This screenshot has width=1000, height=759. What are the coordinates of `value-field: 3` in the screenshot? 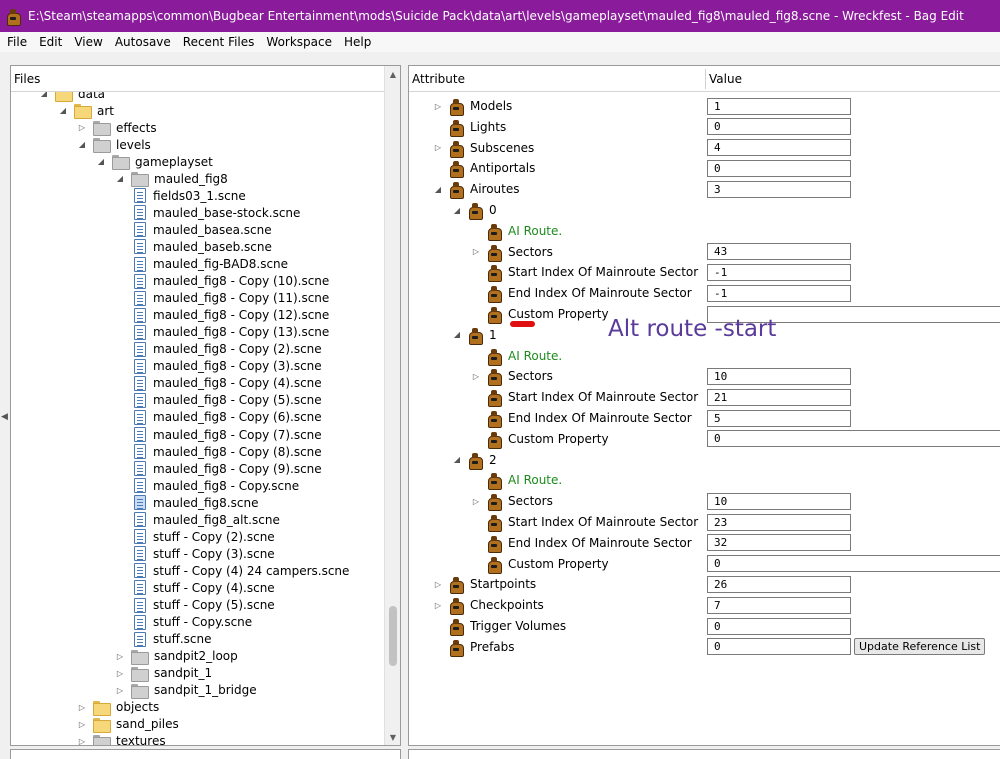 It's located at (779, 189).